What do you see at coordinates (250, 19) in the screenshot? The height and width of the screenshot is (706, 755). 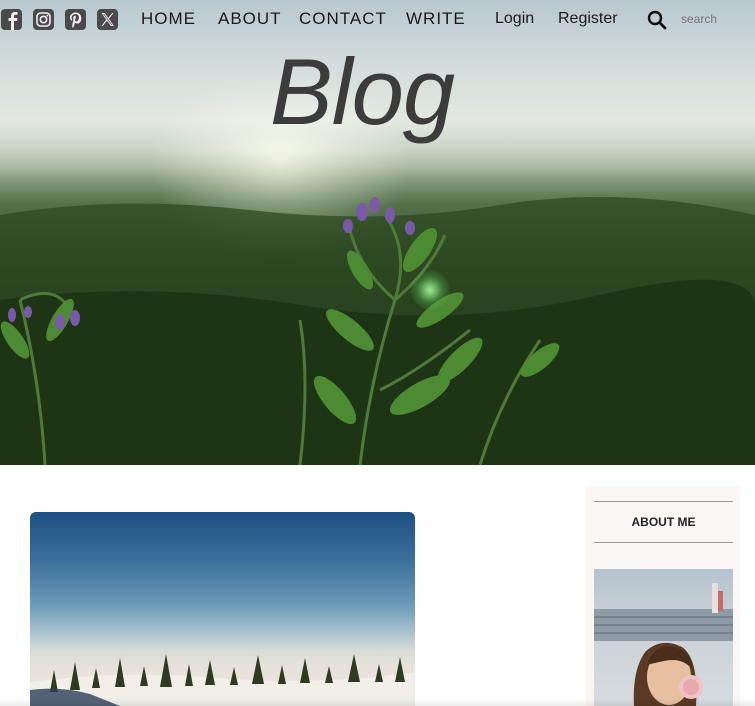 I see `nav-about-link: ABOUT` at bounding box center [250, 19].